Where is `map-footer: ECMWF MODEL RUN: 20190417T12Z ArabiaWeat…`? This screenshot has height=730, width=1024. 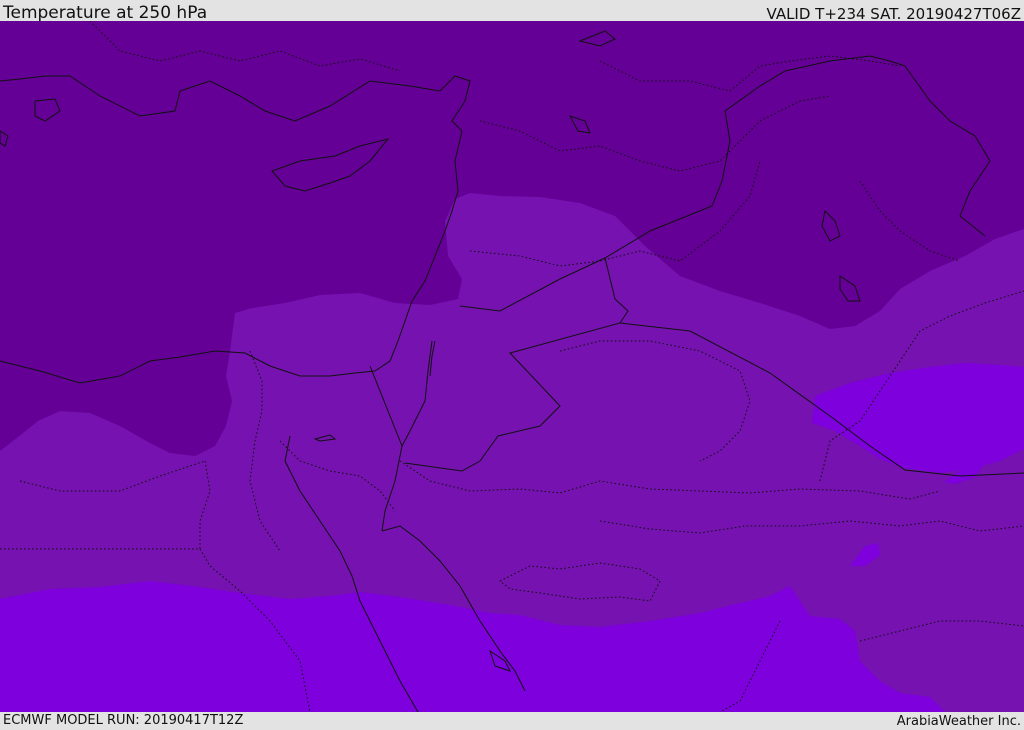 map-footer: ECMWF MODEL RUN: 20190417T12Z ArabiaWeat… is located at coordinates (512, 720).